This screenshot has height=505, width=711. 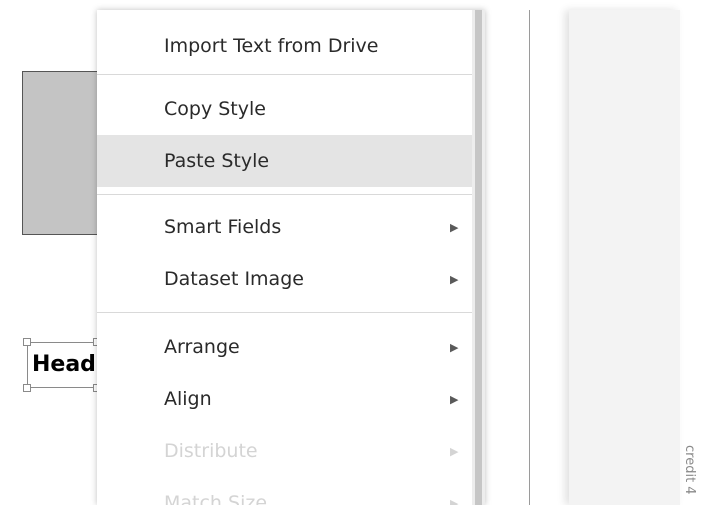 I want to click on menu-item-import-text-from-drive: Import Text from Drive, so click(x=286, y=46).